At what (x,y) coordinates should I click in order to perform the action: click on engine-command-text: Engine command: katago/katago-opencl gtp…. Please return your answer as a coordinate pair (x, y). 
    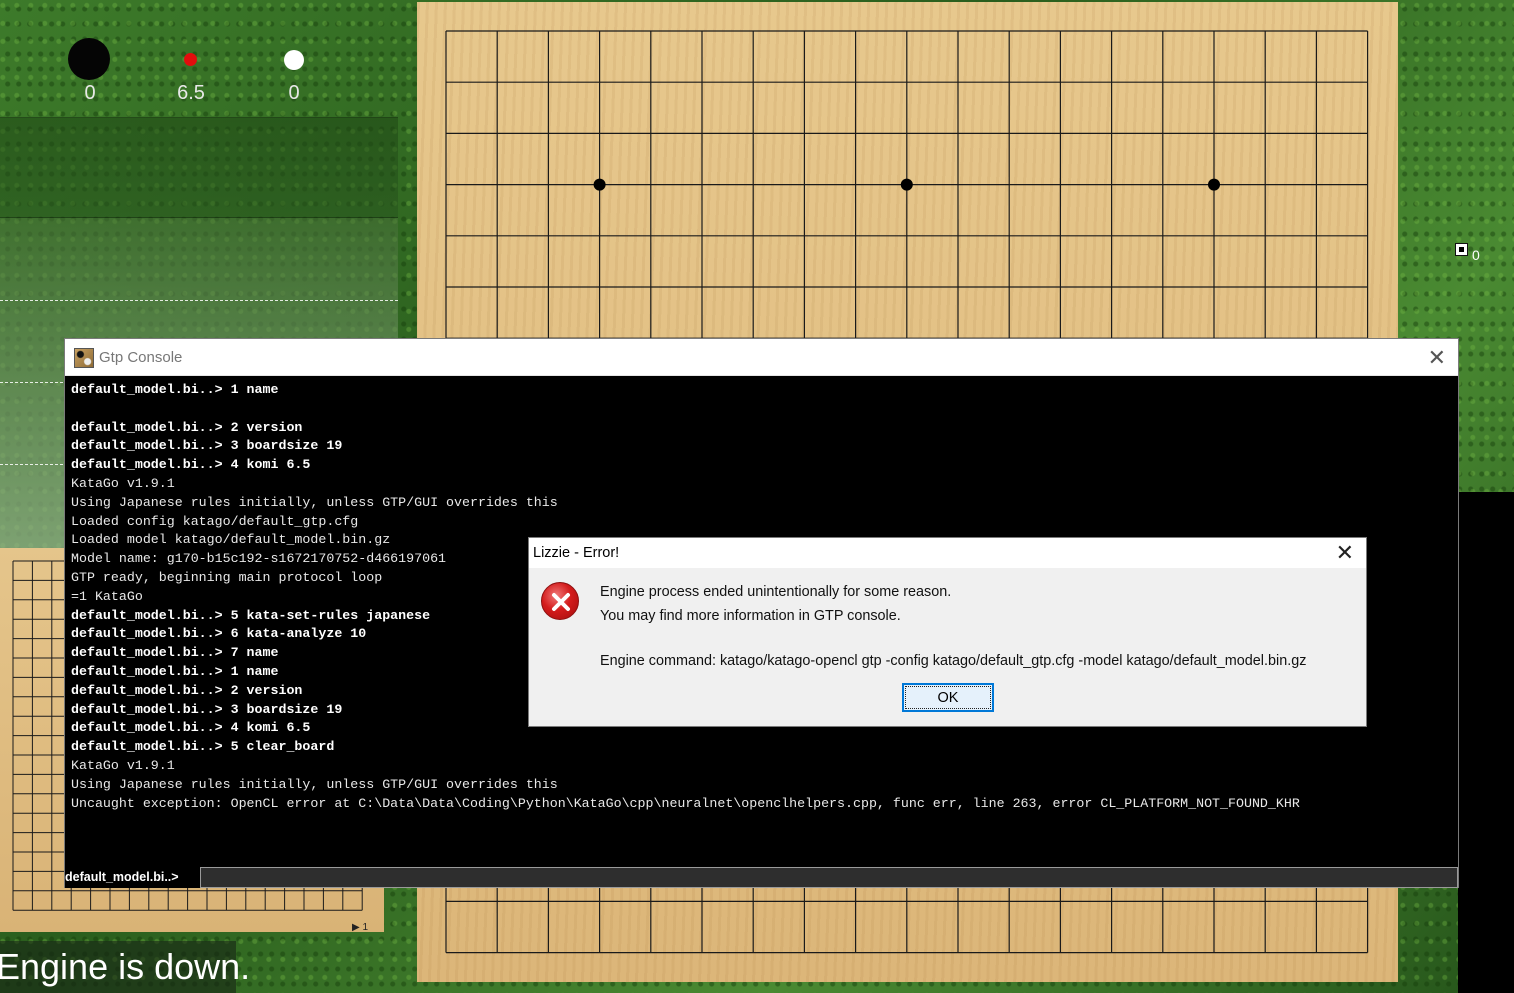
    Looking at the image, I should click on (953, 661).